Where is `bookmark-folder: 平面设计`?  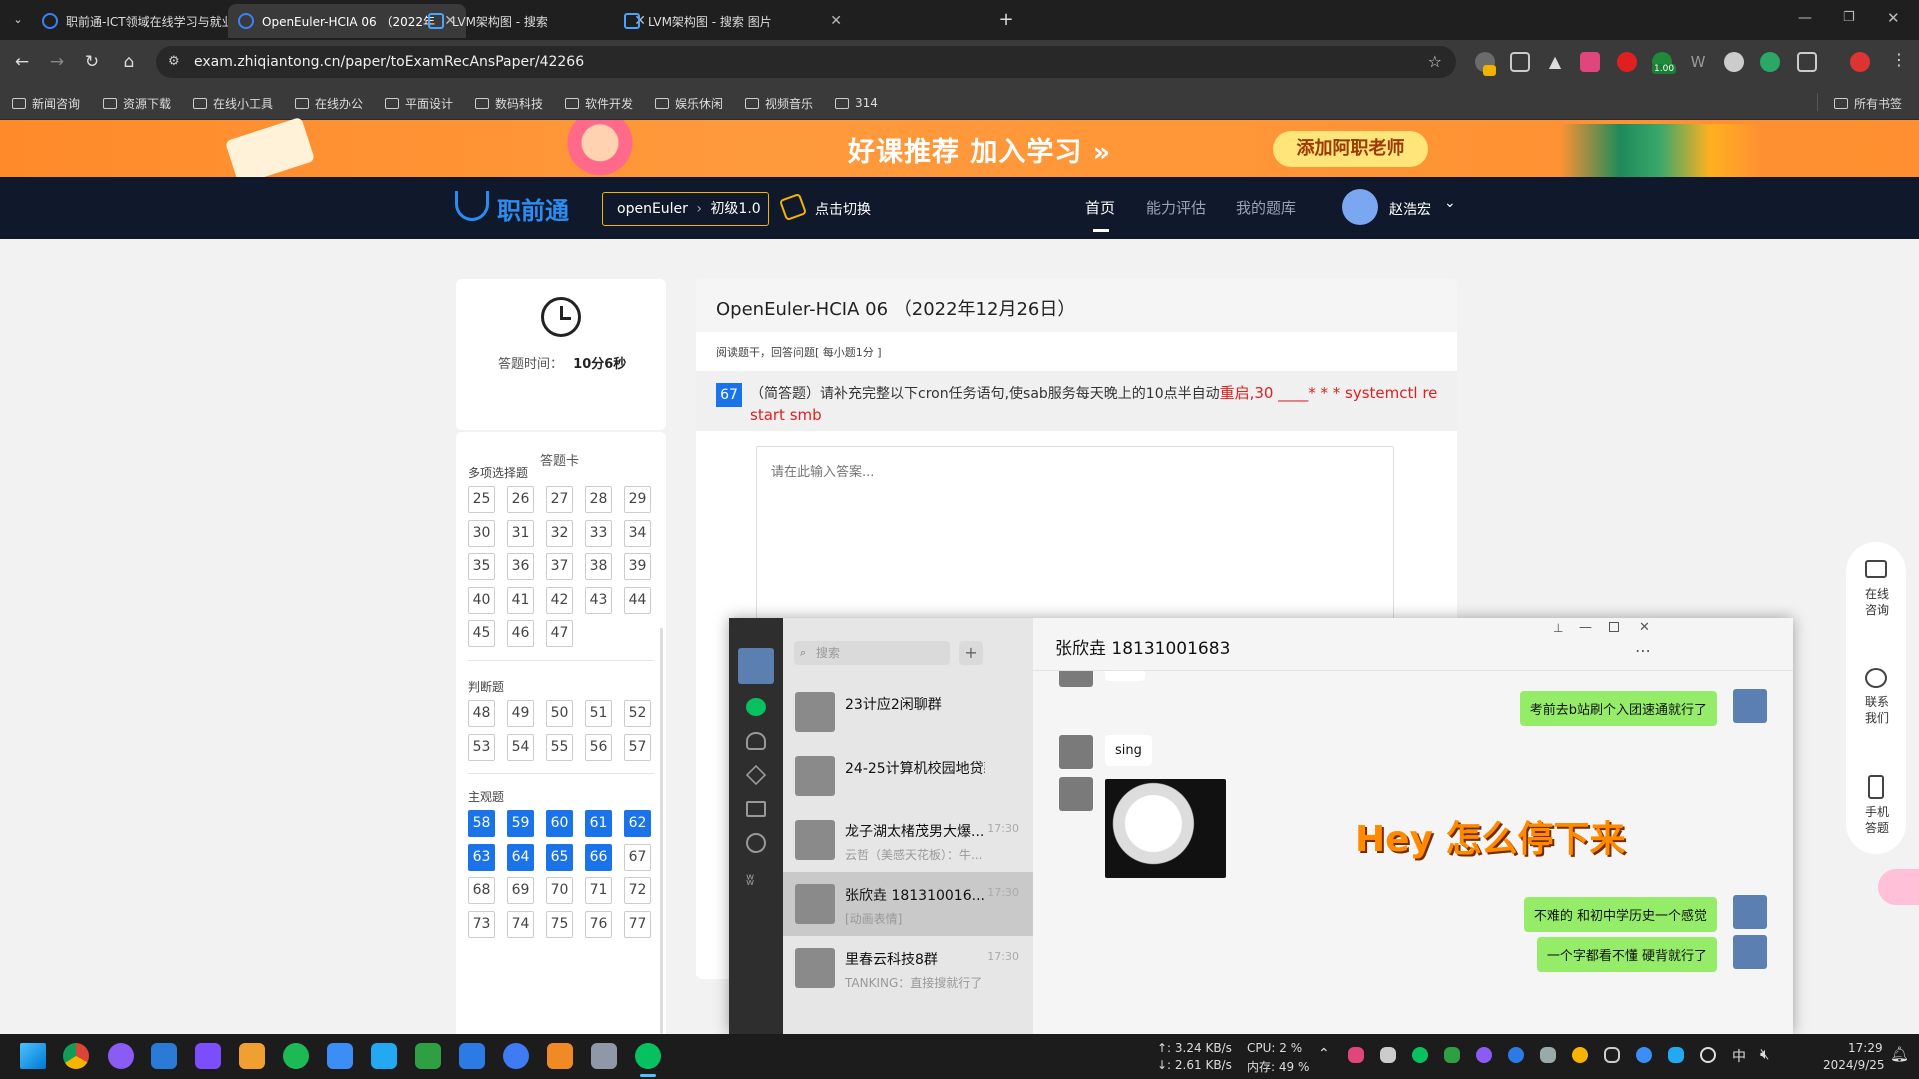
bookmark-folder: 平面设计 is located at coordinates (419, 103).